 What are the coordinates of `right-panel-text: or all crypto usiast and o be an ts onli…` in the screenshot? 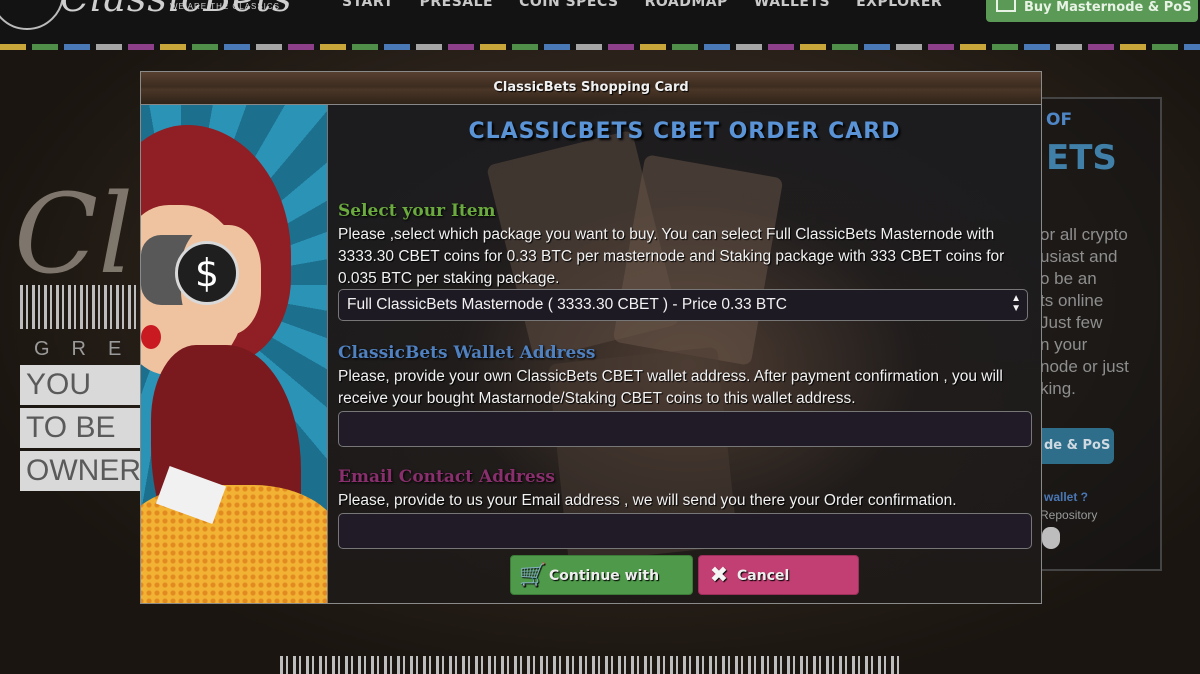 It's located at (1084, 311).